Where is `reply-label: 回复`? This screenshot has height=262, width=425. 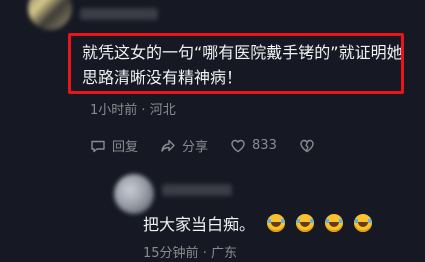 reply-label: 回复 is located at coordinates (125, 147).